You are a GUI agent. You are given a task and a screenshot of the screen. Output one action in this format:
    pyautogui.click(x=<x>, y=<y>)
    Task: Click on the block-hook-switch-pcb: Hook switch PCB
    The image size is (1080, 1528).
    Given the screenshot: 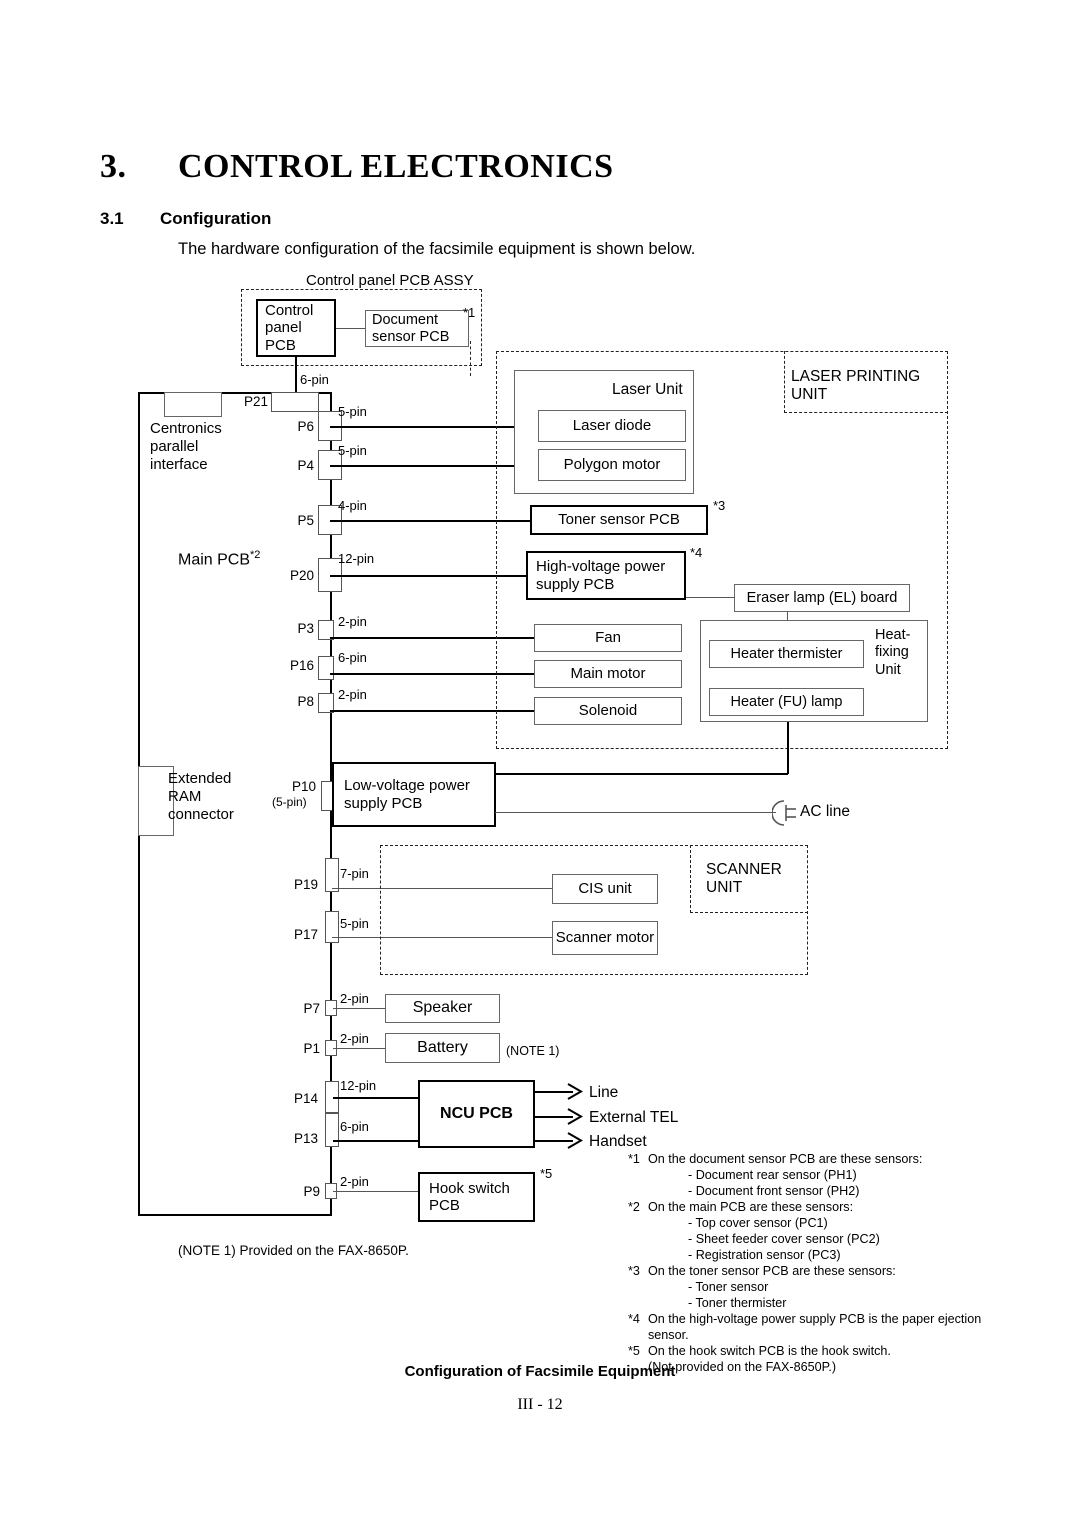 What is the action you would take?
    pyautogui.click(x=476, y=1197)
    